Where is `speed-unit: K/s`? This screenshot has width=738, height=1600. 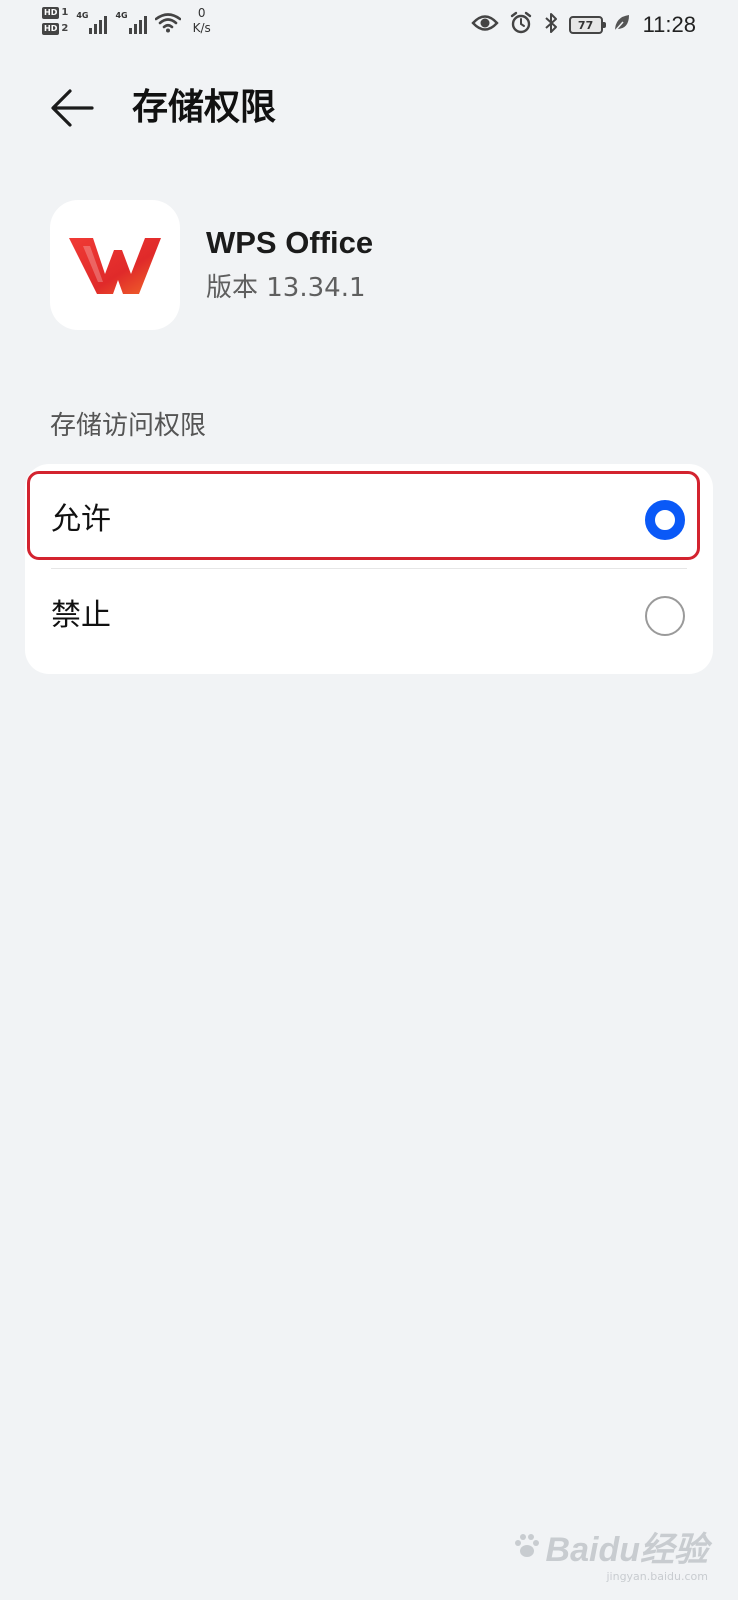 speed-unit: K/s is located at coordinates (201, 28).